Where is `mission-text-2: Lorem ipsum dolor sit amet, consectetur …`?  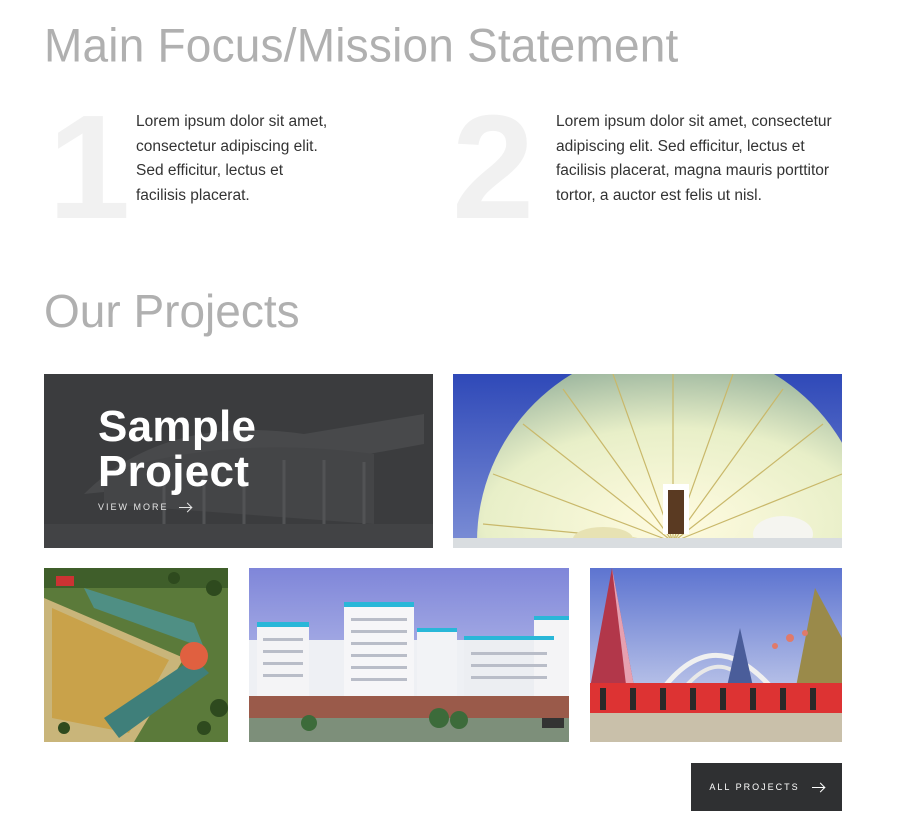
mission-text-2: Lorem ipsum dolor sit amet, consectetur … is located at coordinates (694, 158).